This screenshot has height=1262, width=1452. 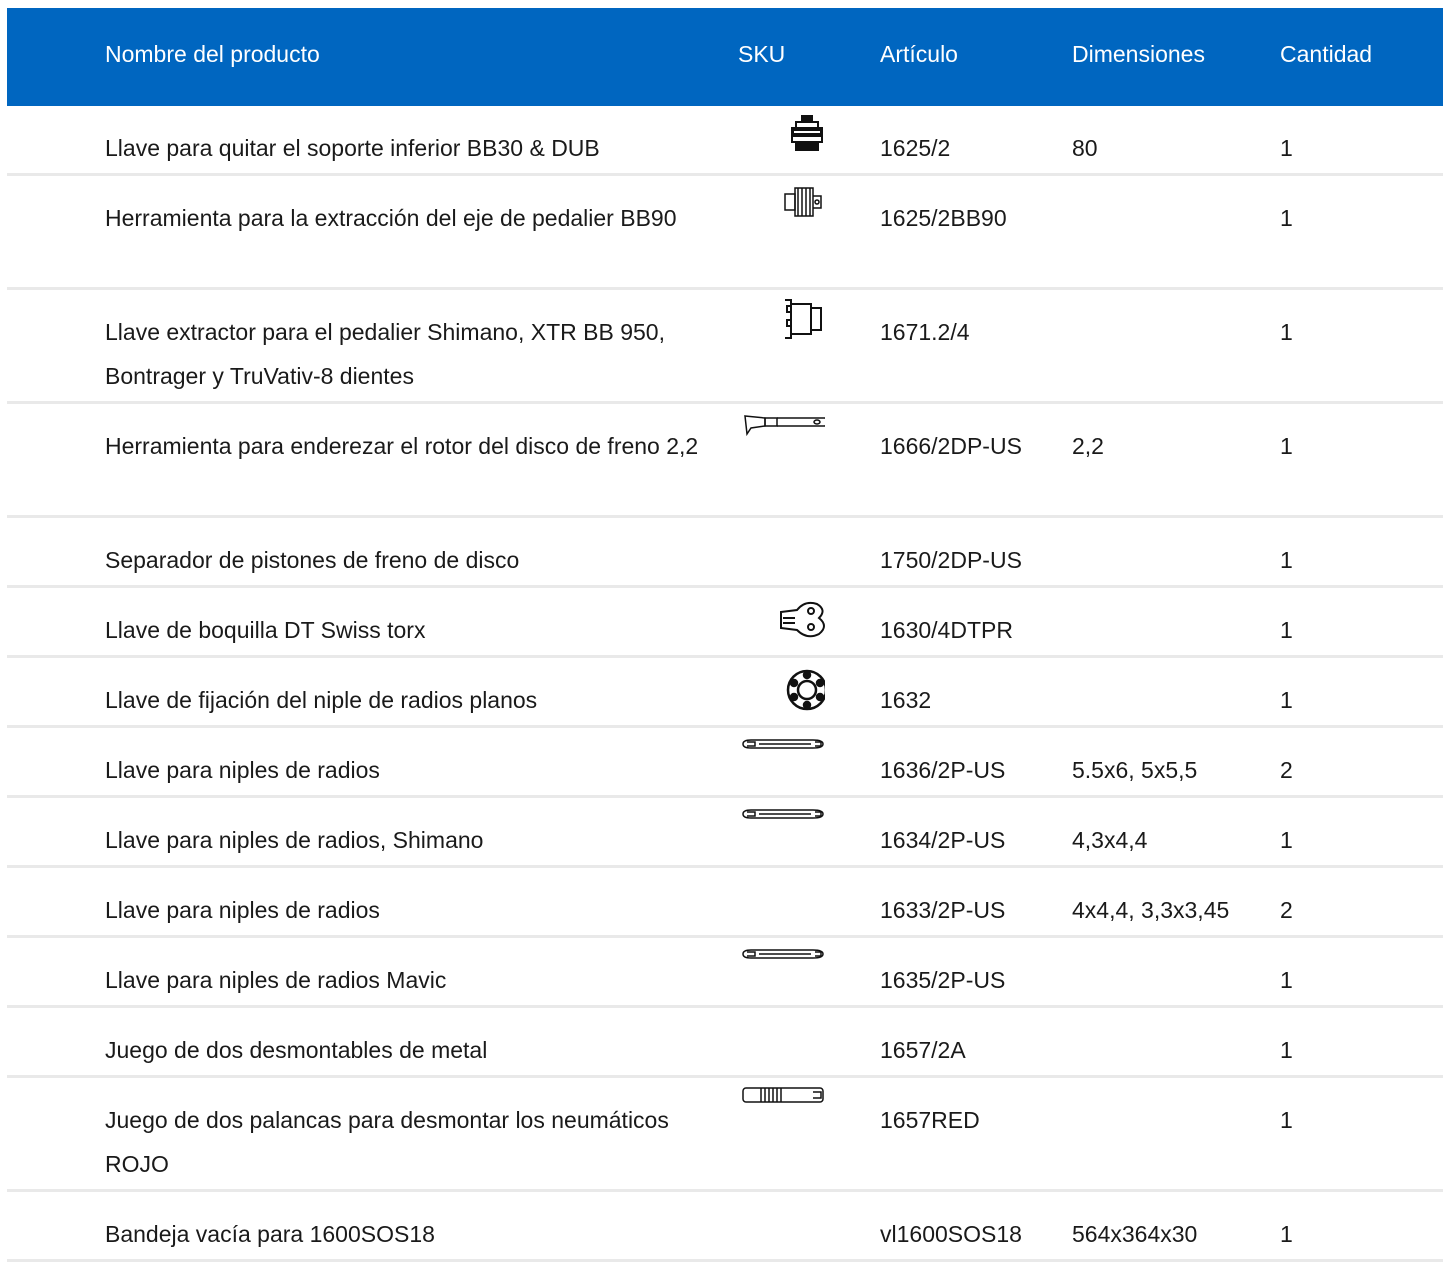 What do you see at coordinates (919, 54) in the screenshot?
I see `header-article: Artículo` at bounding box center [919, 54].